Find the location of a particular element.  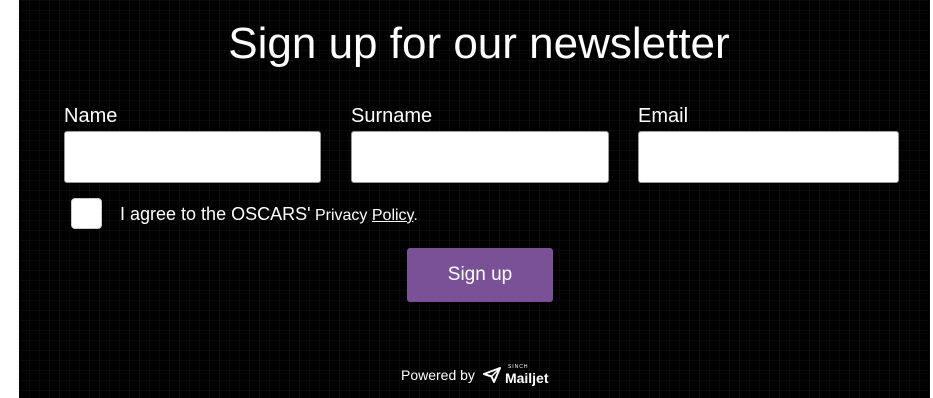

surname-input is located at coordinates (480, 157).